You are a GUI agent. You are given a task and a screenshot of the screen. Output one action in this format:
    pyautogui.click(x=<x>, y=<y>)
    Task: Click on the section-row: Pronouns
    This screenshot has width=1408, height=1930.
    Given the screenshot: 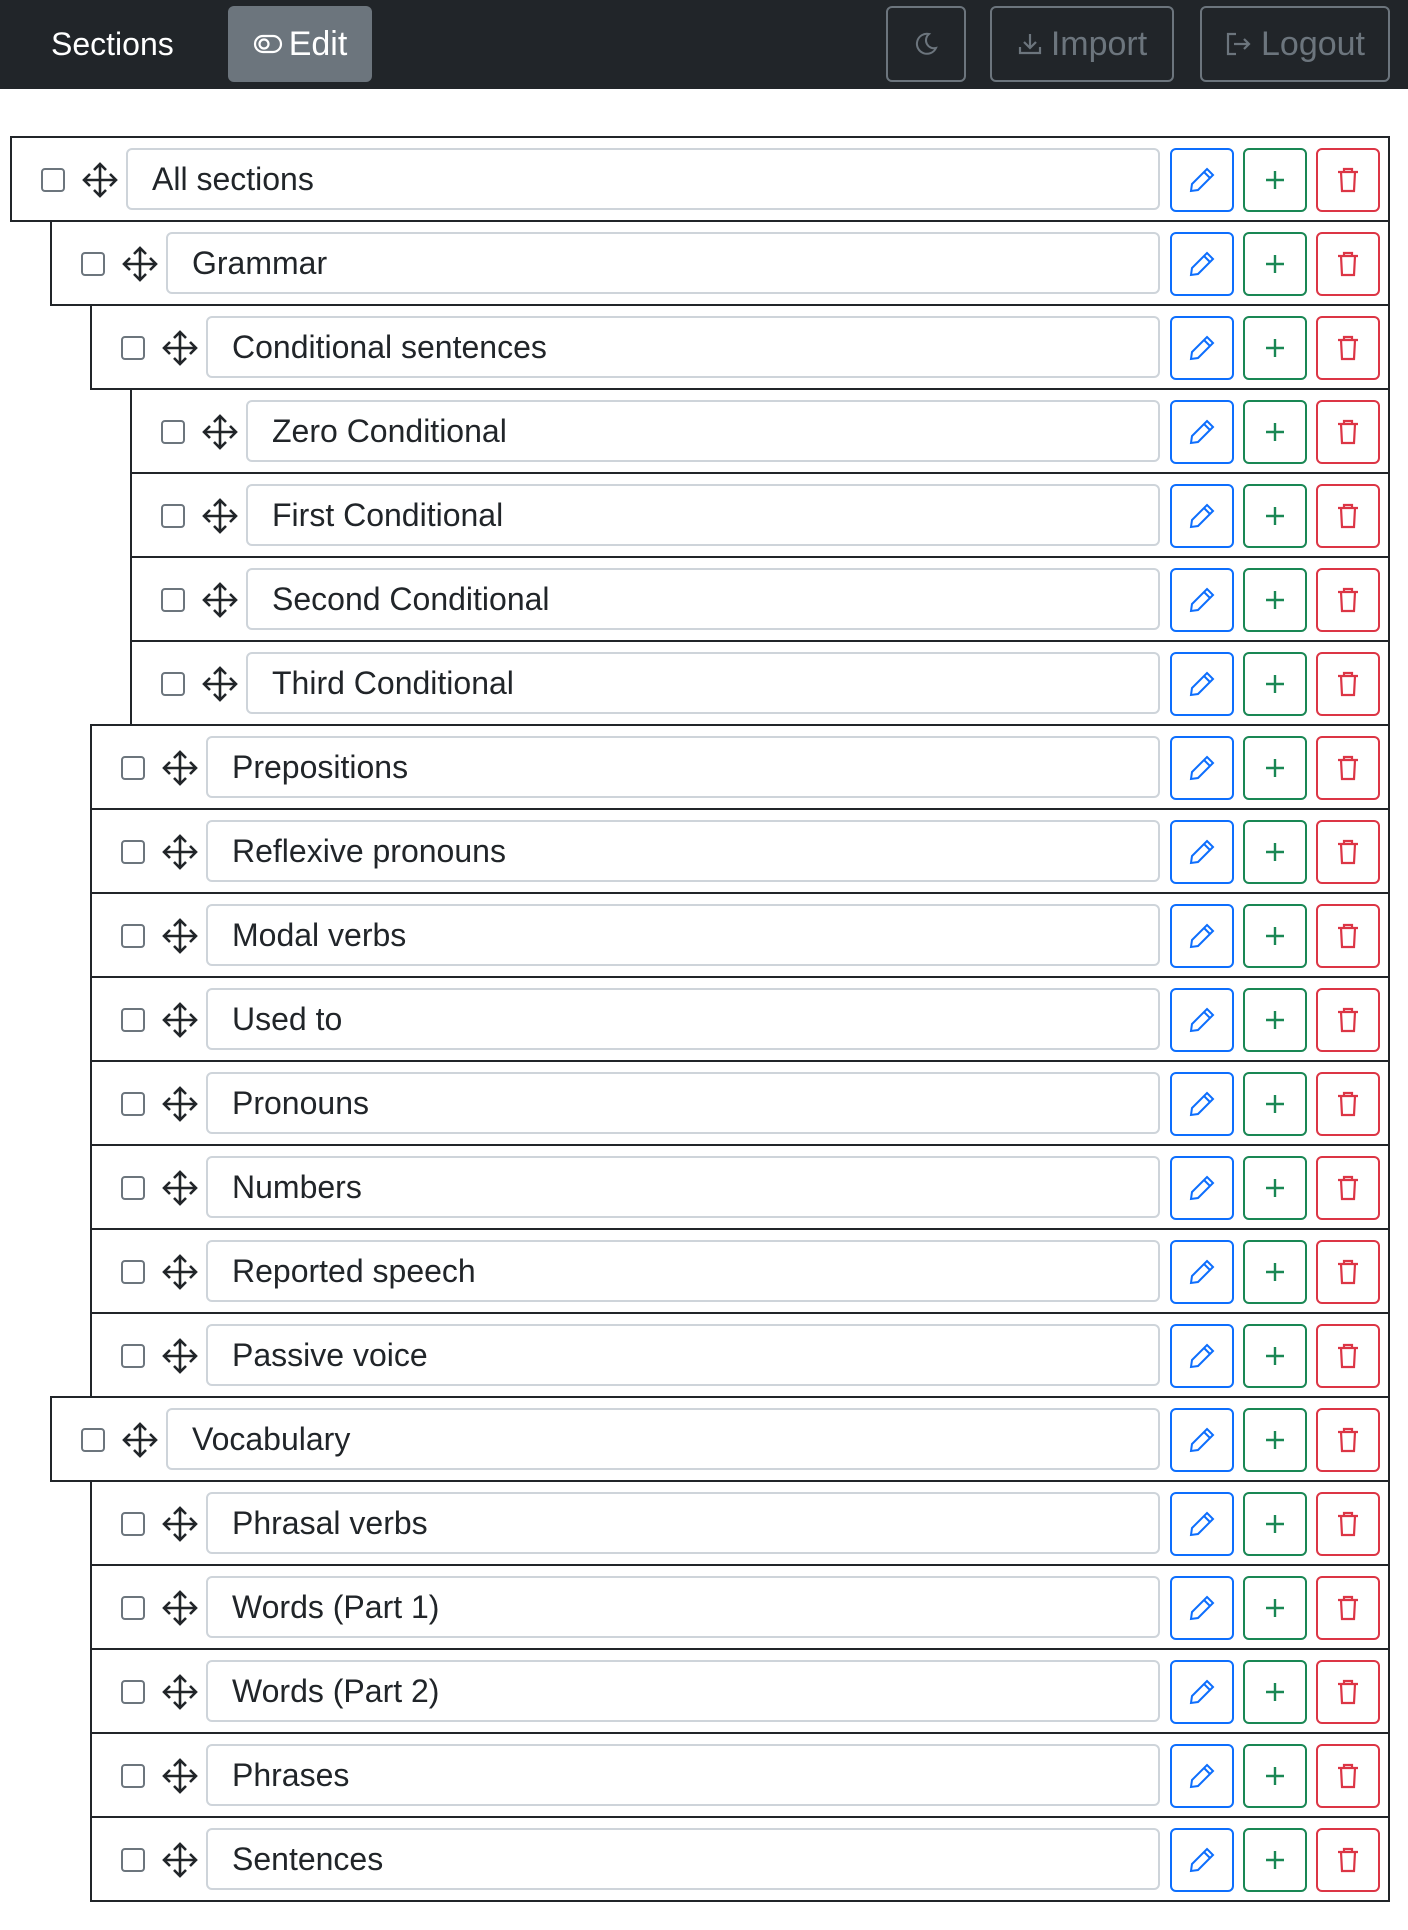 What is the action you would take?
    pyautogui.click(x=740, y=1103)
    